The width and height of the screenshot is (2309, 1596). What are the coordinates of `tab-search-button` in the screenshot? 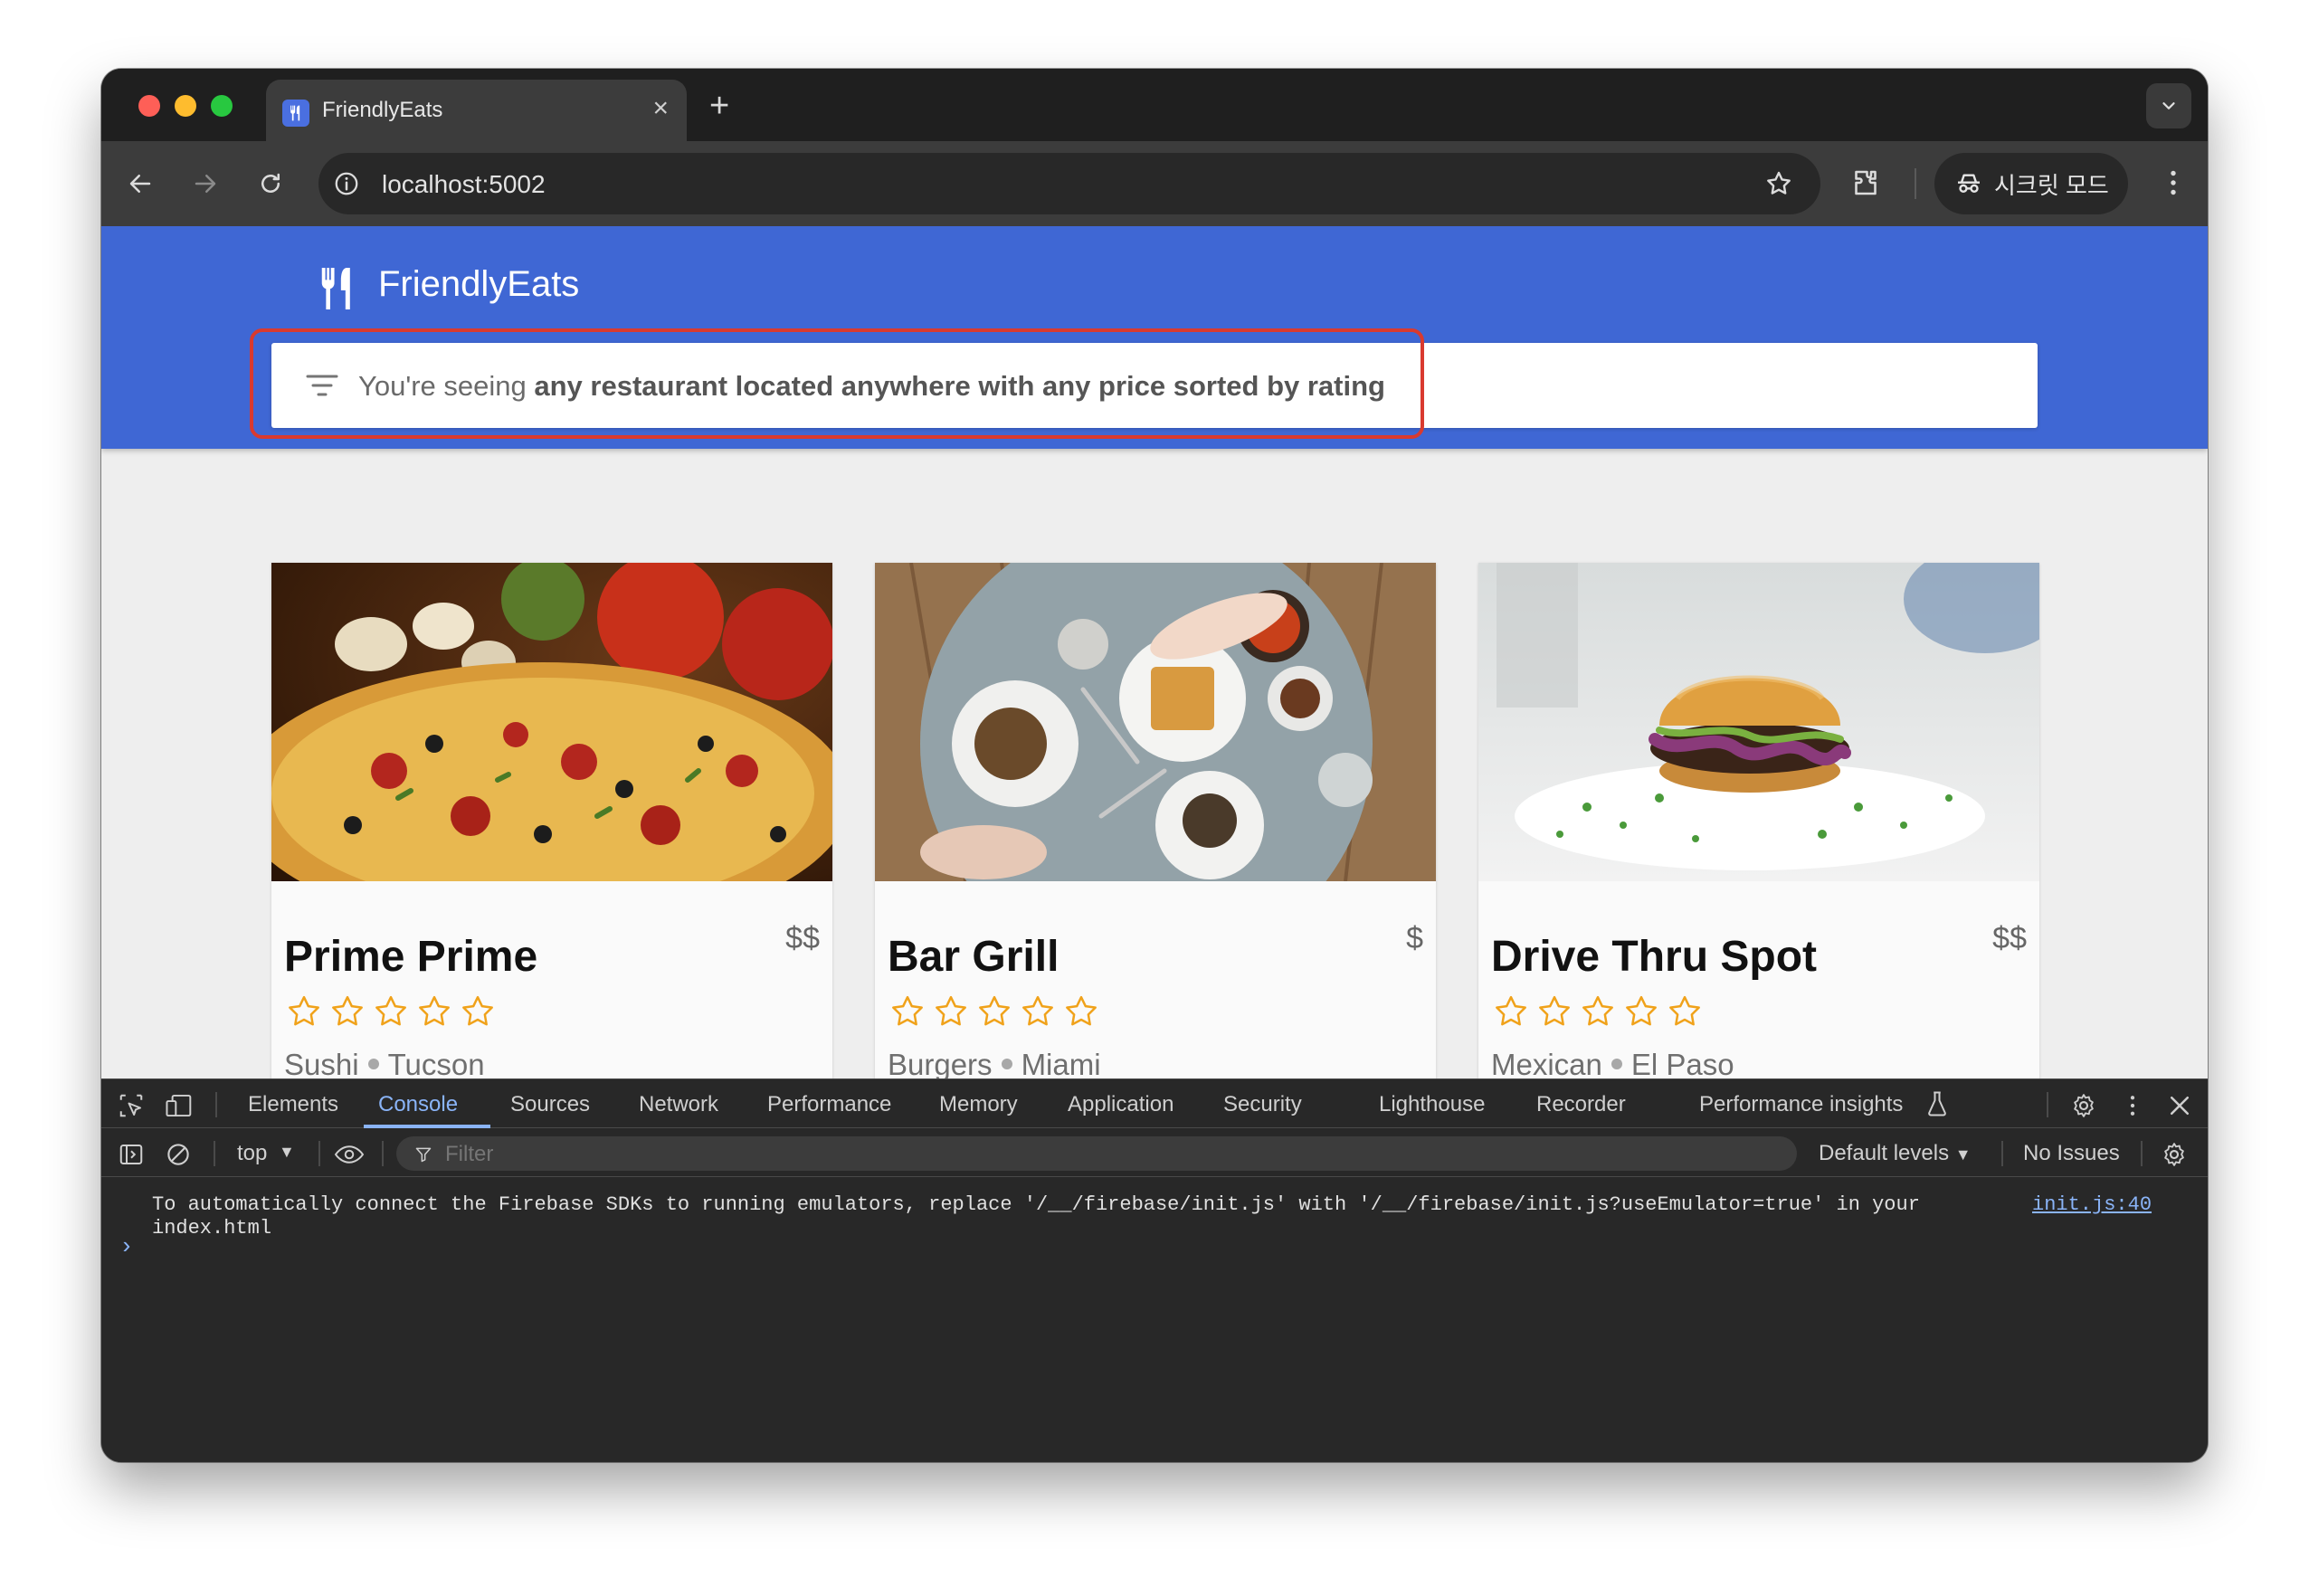 It's located at (2168, 106).